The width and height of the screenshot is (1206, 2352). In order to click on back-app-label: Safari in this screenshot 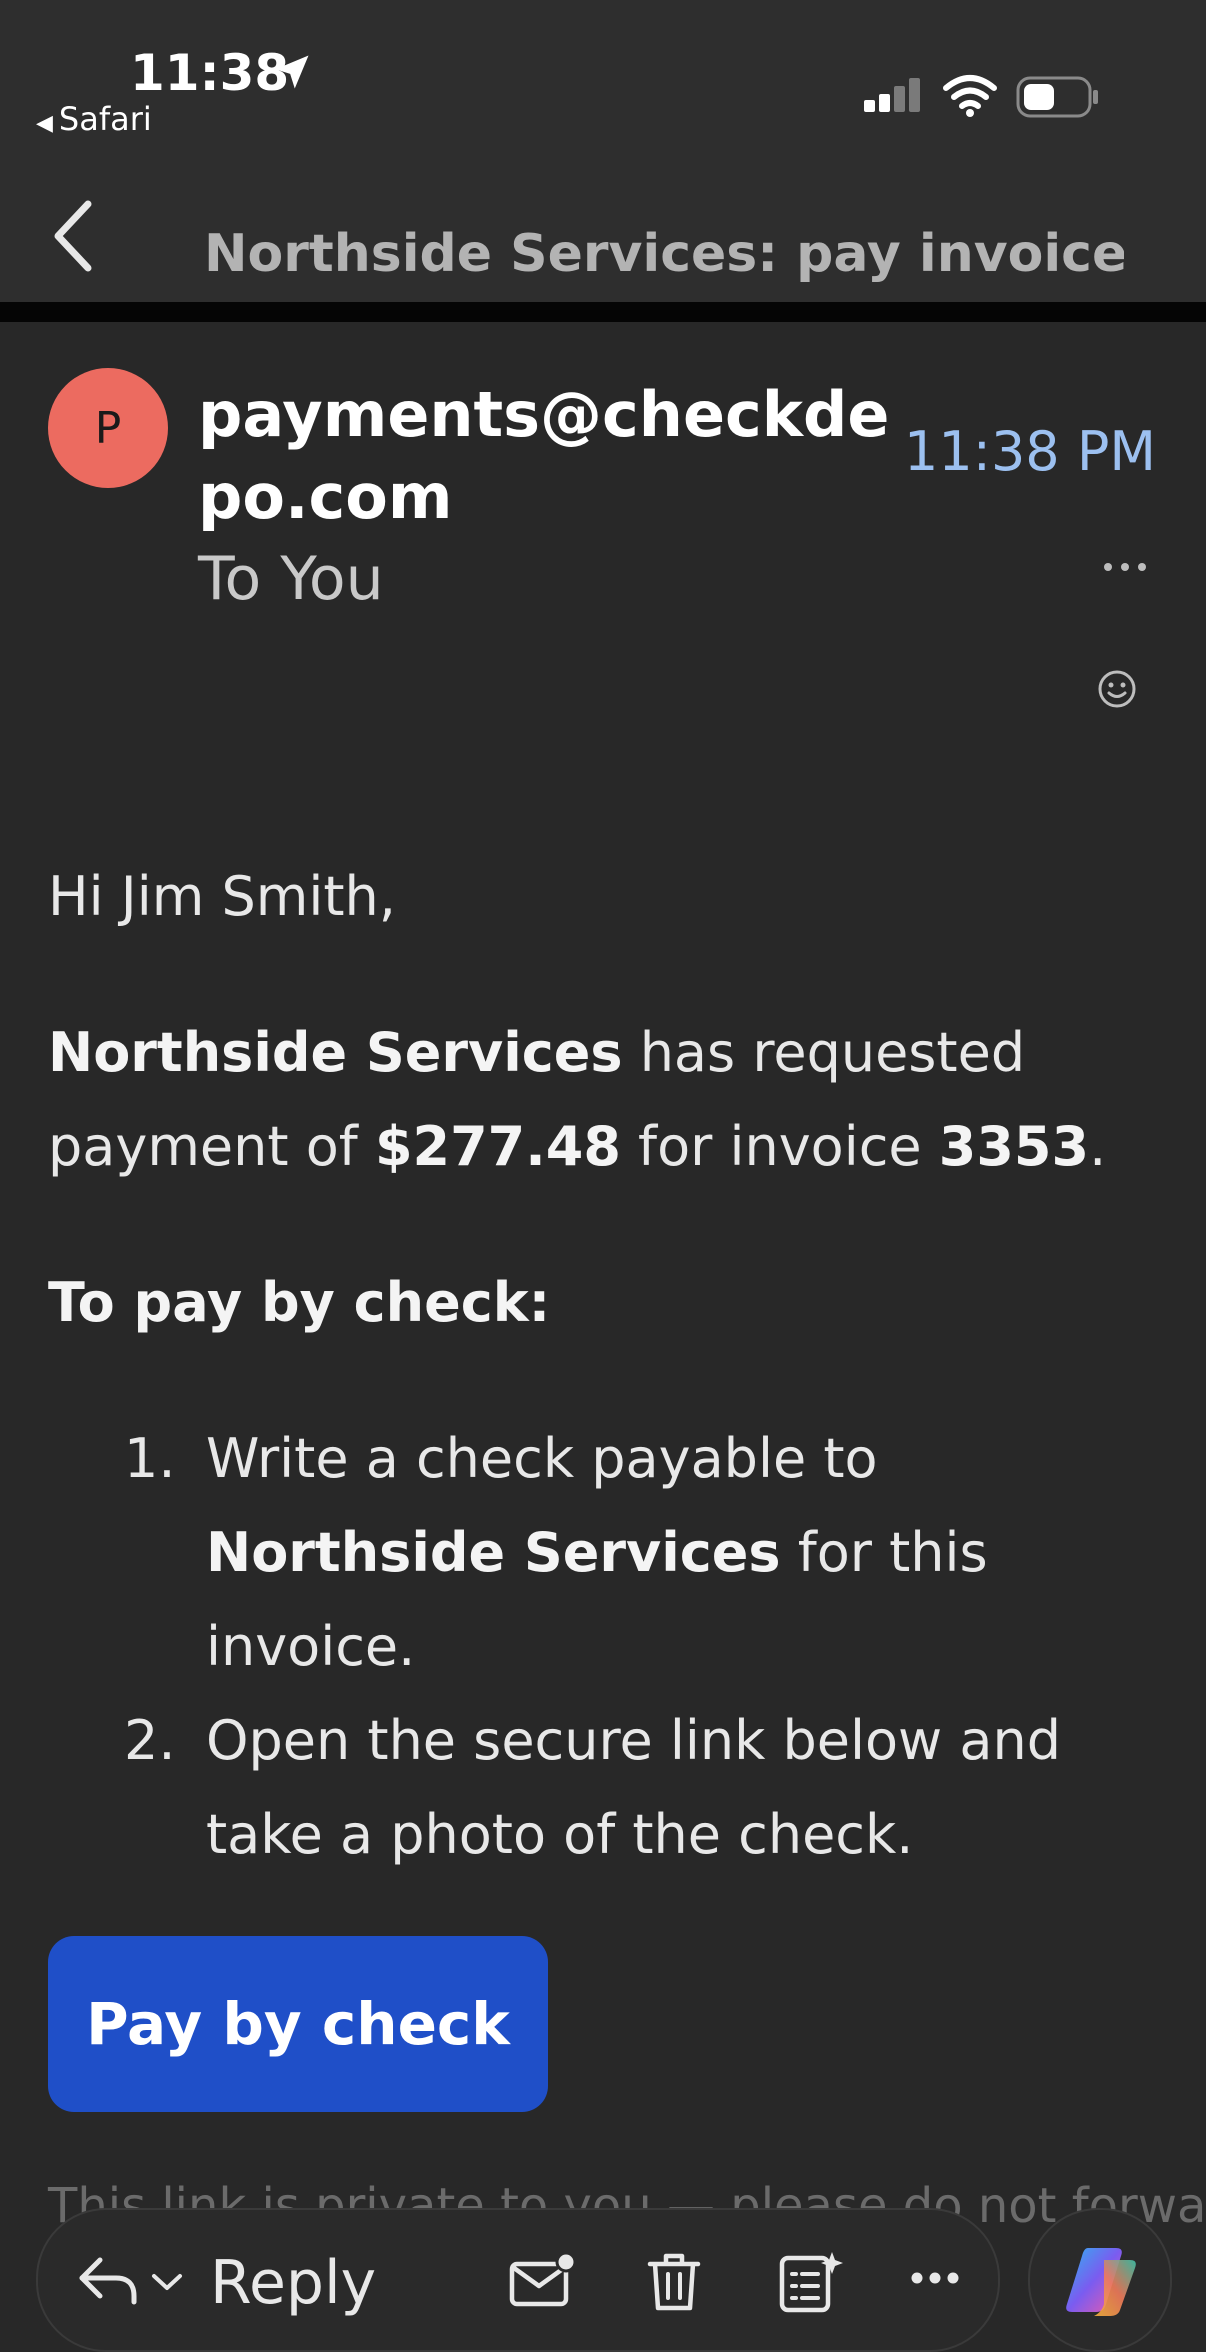, I will do `click(105, 119)`.